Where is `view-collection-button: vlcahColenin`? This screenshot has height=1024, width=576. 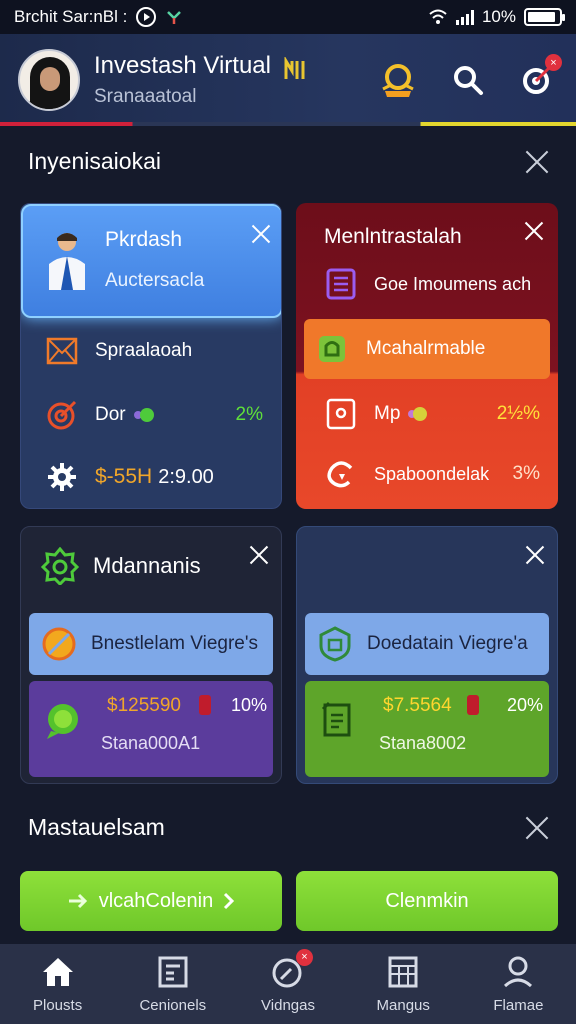
view-collection-button: vlcahColenin is located at coordinates (151, 901).